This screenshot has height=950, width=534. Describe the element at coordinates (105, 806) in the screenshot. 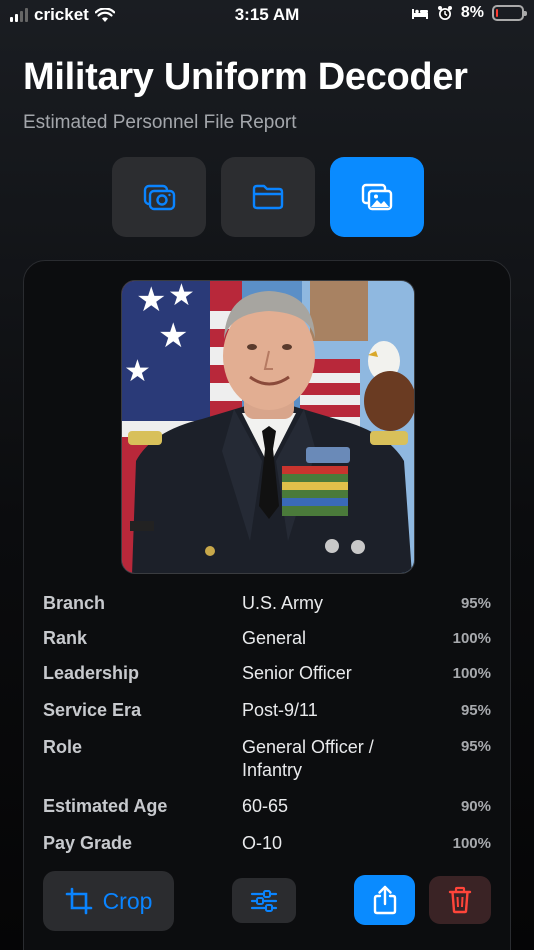

I see `attribute-label: Estimated Age` at that location.